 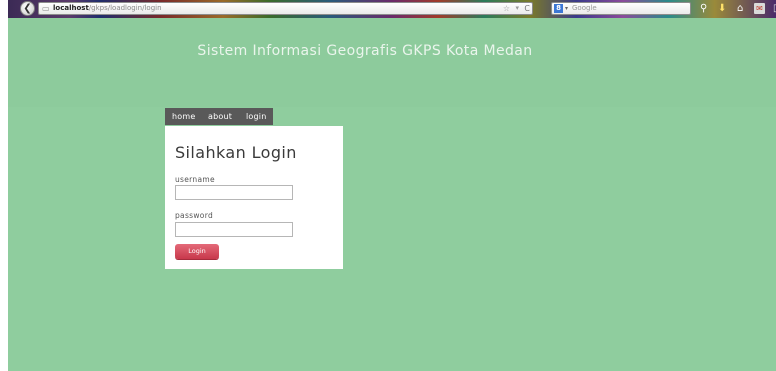 What do you see at coordinates (740, 8) in the screenshot?
I see `home-icon: ⌂` at bounding box center [740, 8].